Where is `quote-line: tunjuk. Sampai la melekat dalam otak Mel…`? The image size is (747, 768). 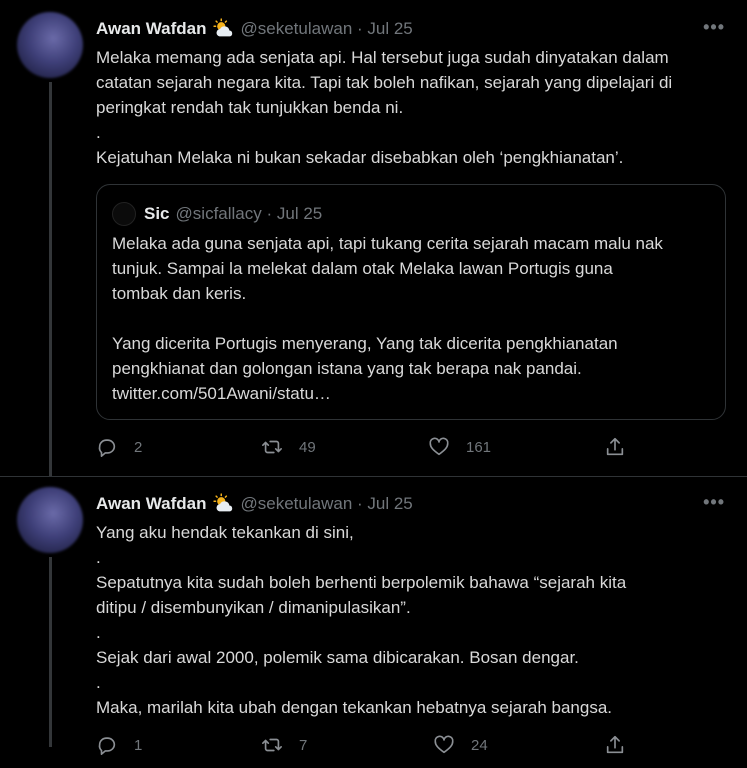
quote-line: tunjuk. Sampai la melekat dalam otak Mel… is located at coordinates (362, 268).